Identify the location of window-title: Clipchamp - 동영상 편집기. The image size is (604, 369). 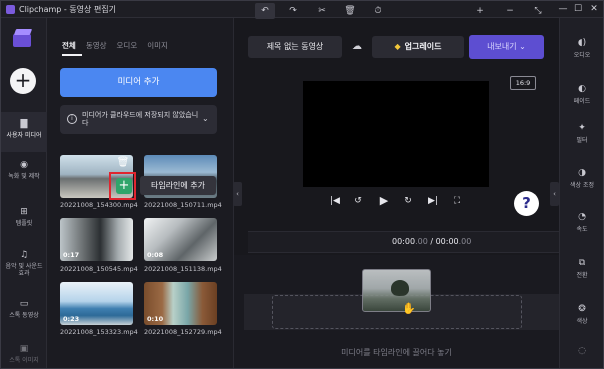
(68, 9).